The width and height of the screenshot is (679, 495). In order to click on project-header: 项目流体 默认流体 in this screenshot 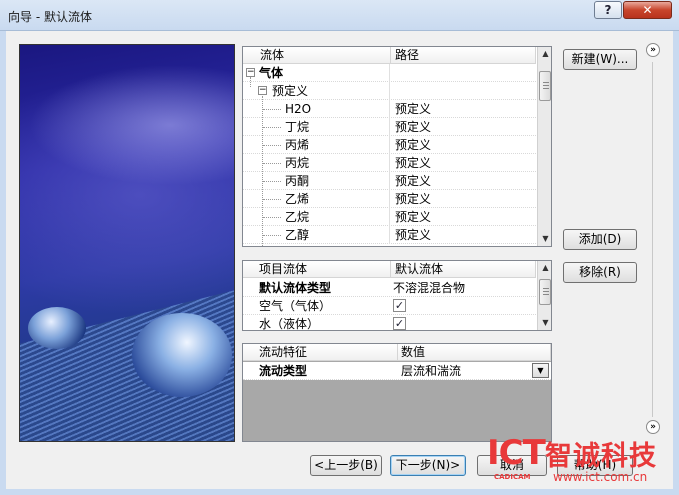, I will do `click(389, 269)`.